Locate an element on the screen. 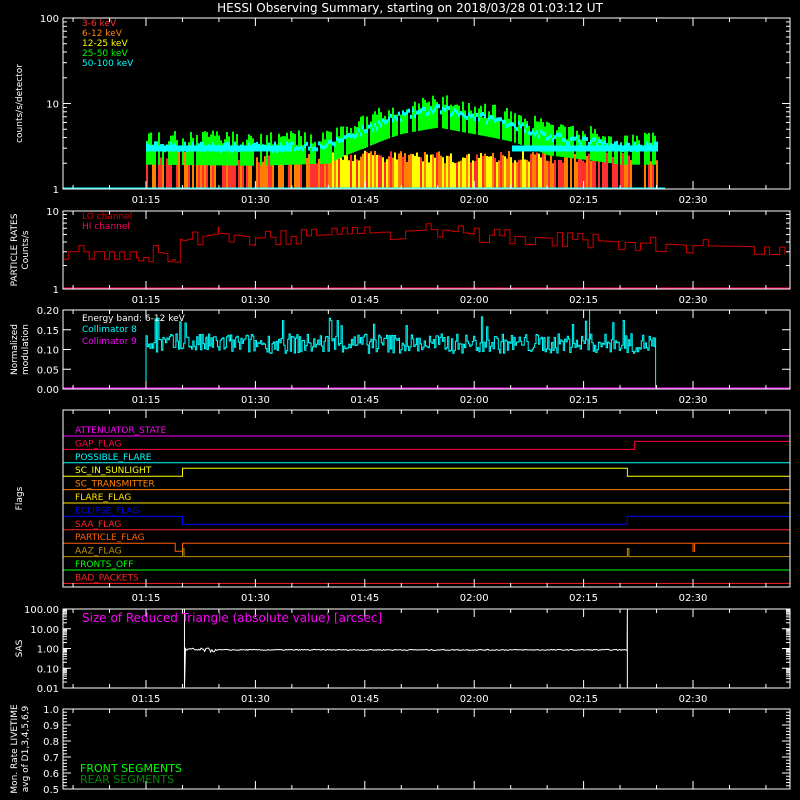  y-tick-label: 0.10 is located at coordinates (48, 669).